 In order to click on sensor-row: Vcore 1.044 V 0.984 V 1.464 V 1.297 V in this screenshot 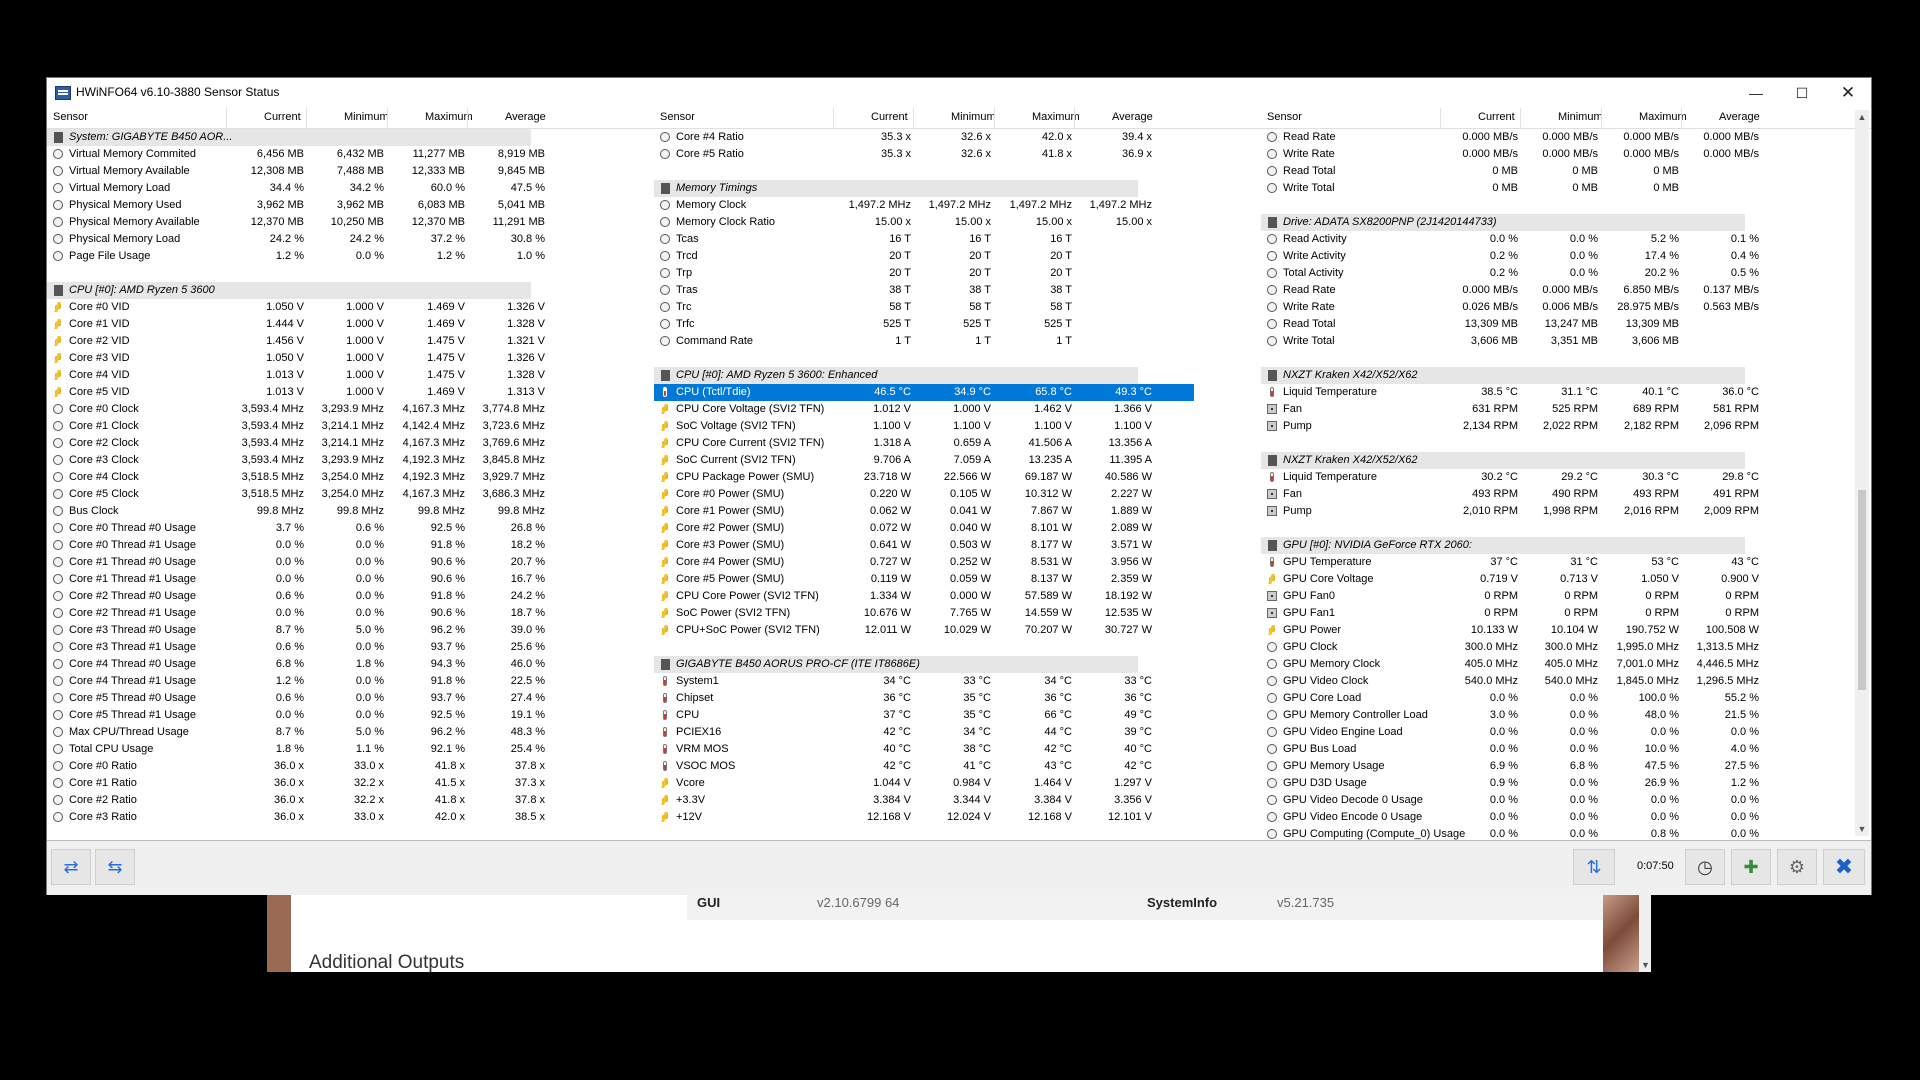, I will do `click(957, 783)`.